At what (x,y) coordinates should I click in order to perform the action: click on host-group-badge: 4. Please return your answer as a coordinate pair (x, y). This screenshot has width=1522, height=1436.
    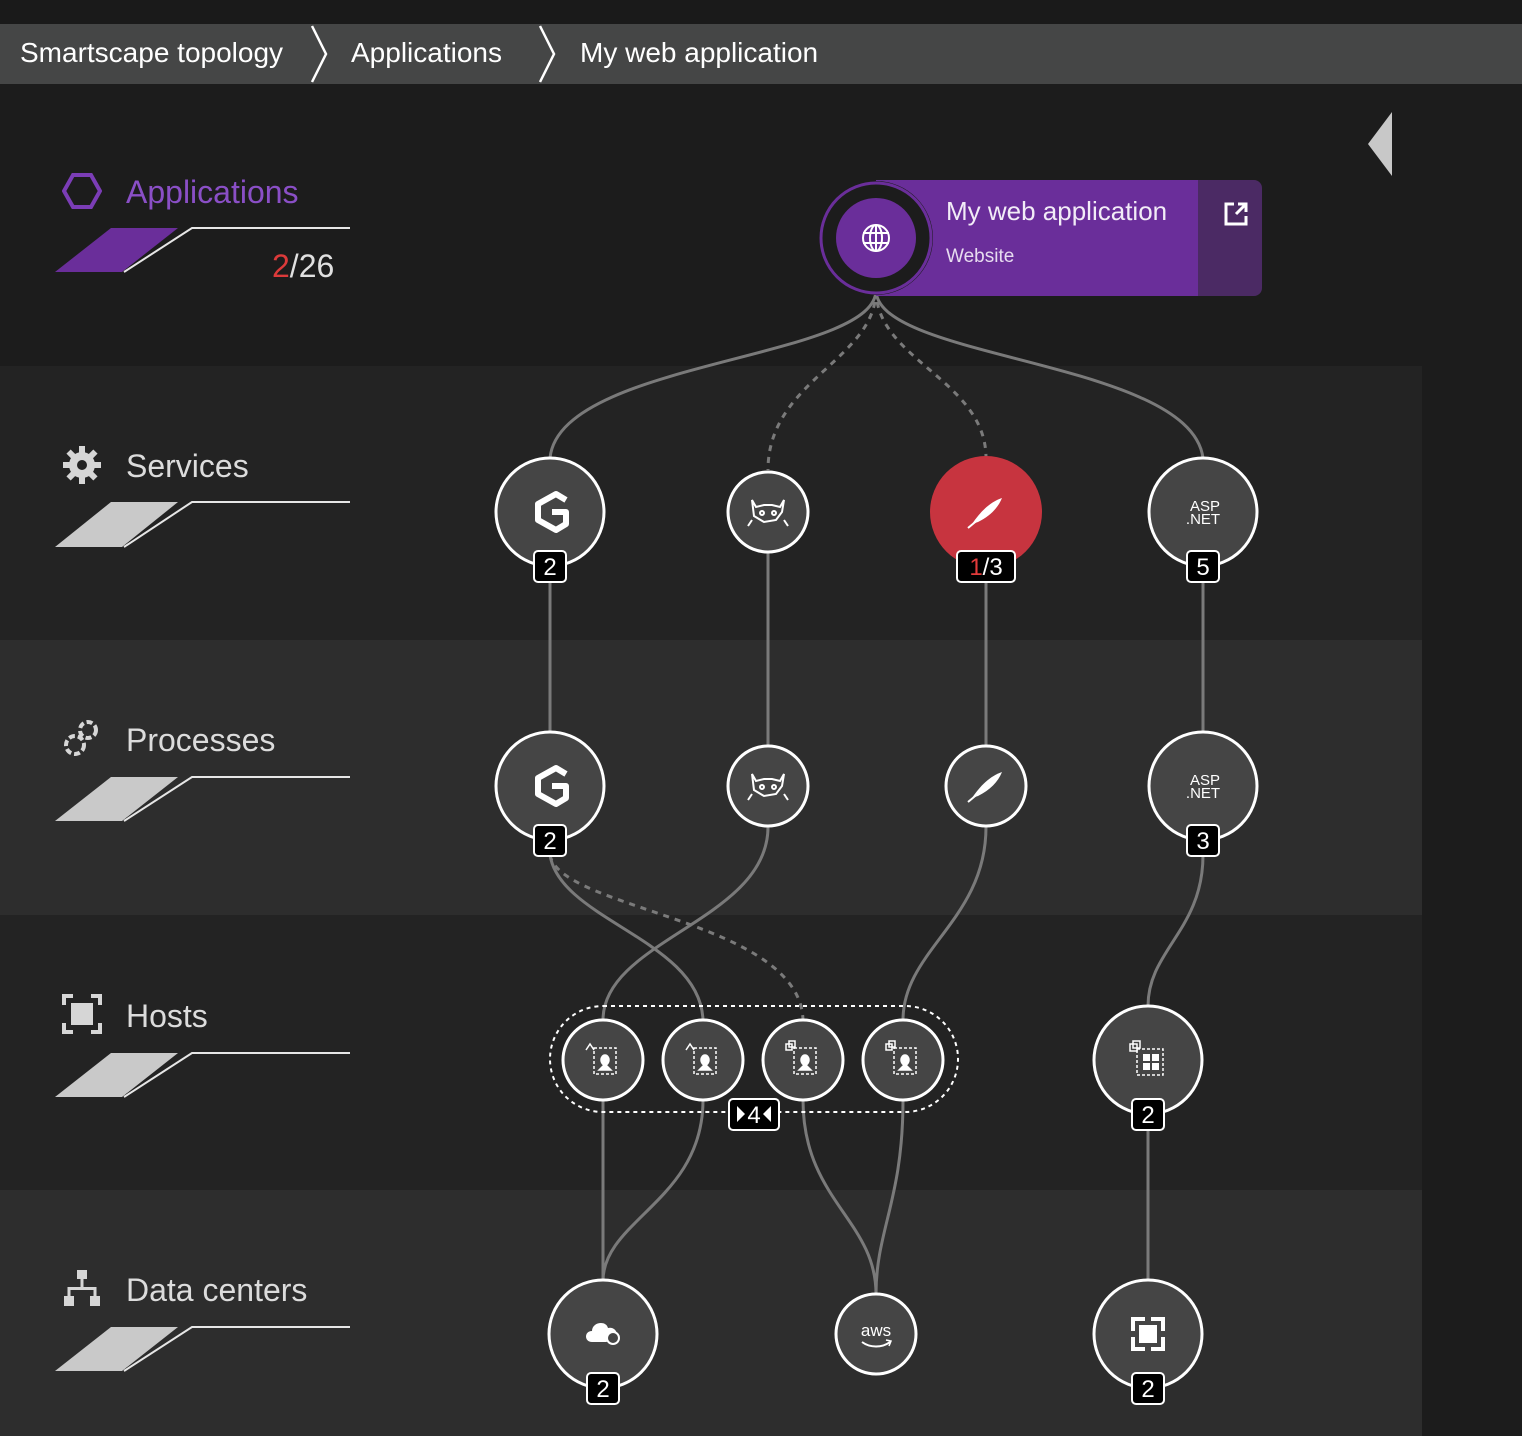
    Looking at the image, I should click on (754, 1114).